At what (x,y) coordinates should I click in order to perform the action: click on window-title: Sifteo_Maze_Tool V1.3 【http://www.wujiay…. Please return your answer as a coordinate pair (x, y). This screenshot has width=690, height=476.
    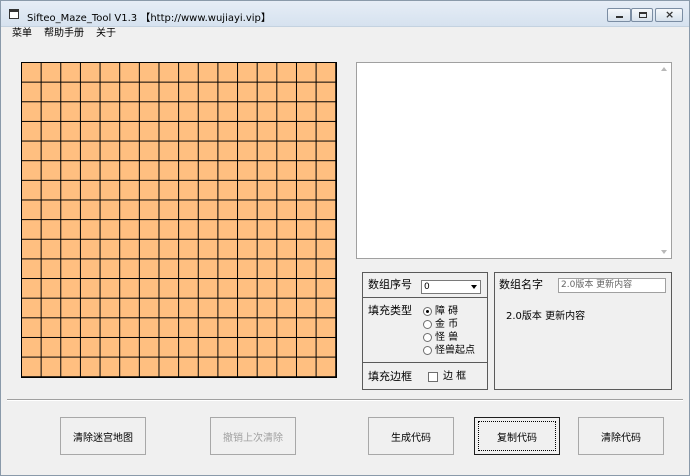
    Looking at the image, I should click on (149, 18).